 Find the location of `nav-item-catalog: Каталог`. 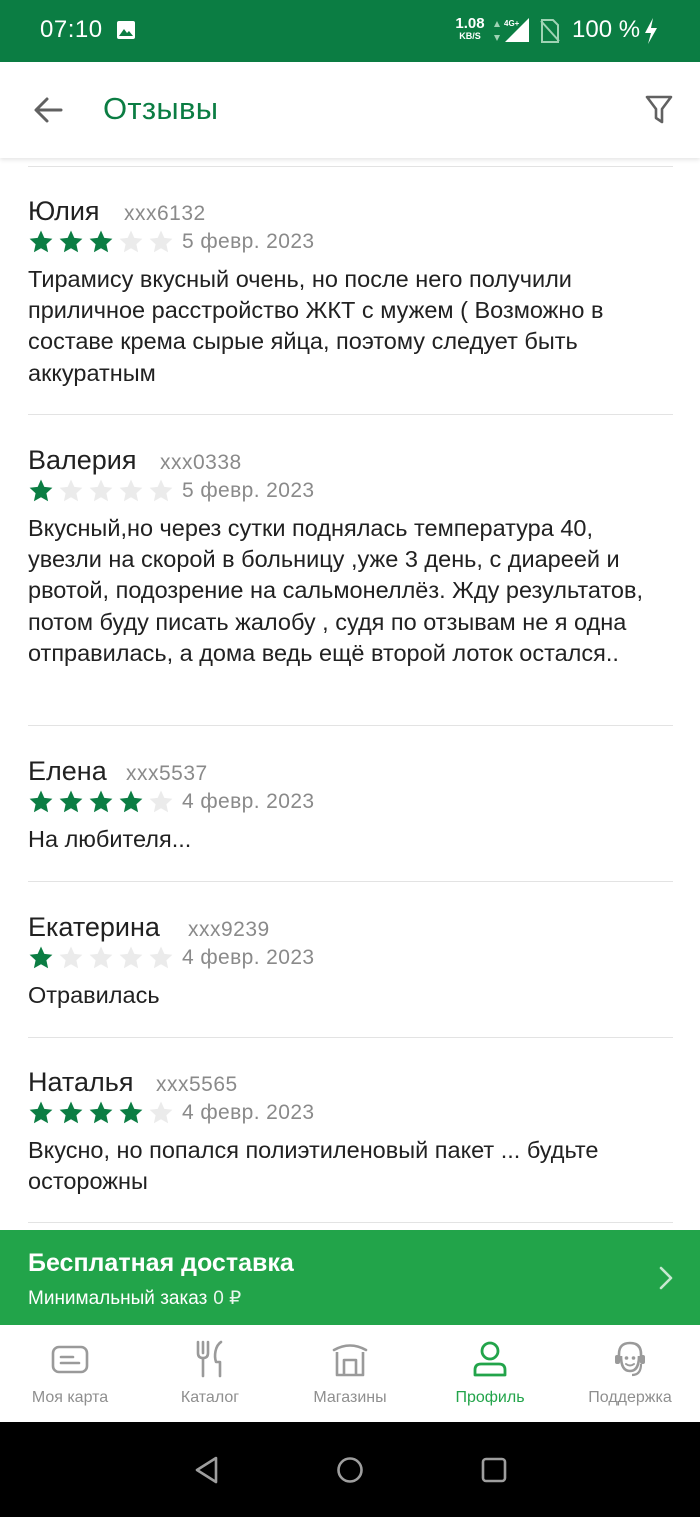

nav-item-catalog: Каталог is located at coordinates (210, 1373).